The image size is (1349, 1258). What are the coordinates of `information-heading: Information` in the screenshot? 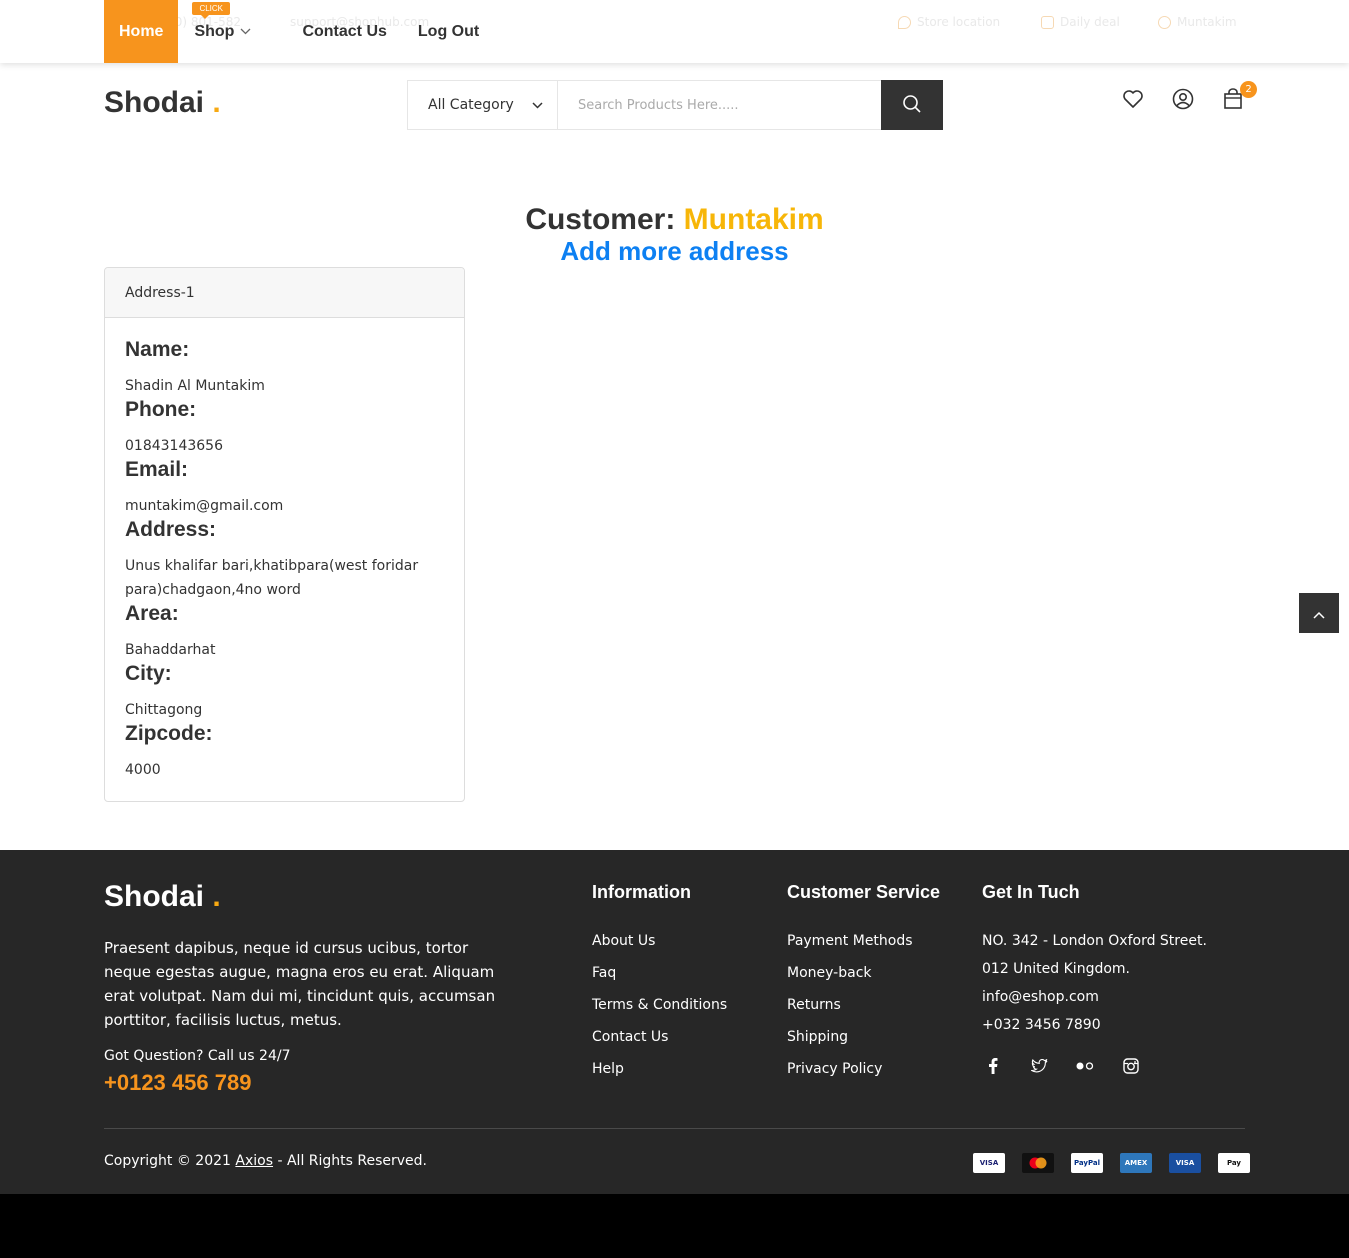 It's located at (641, 892).